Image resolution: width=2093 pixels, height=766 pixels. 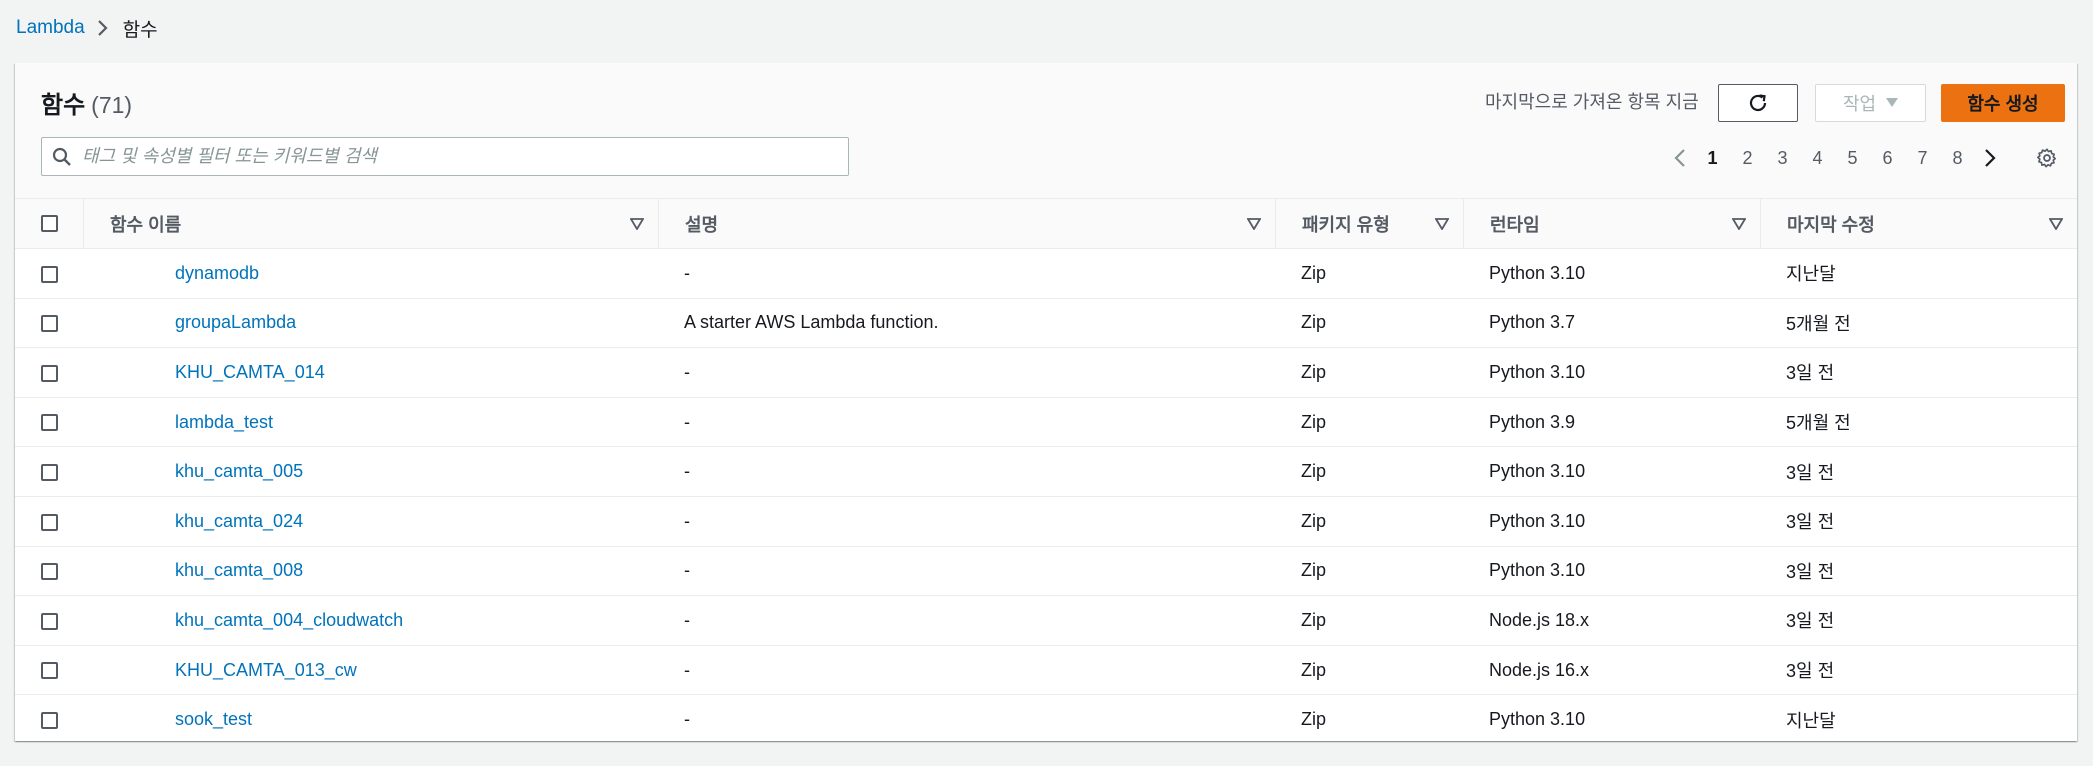 What do you see at coordinates (2003, 103) in the screenshot?
I see `create-function-button: 함수 생성` at bounding box center [2003, 103].